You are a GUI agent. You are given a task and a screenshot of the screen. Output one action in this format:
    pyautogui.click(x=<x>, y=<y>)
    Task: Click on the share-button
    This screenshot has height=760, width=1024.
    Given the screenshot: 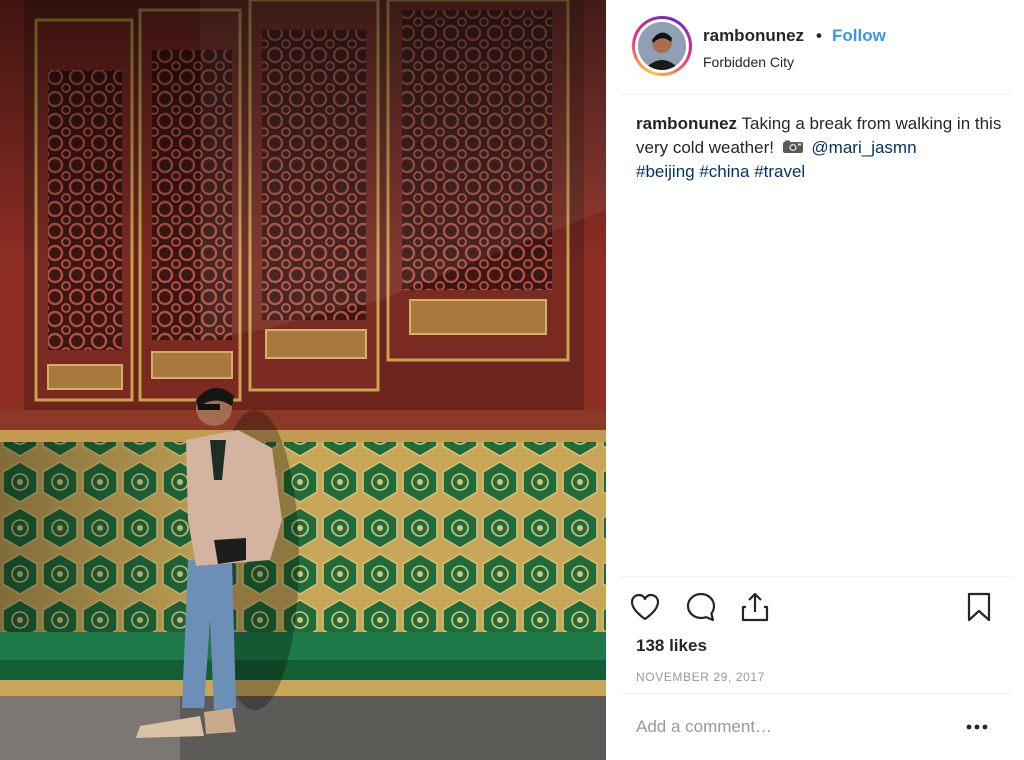 What is the action you would take?
    pyautogui.click(x=755, y=607)
    